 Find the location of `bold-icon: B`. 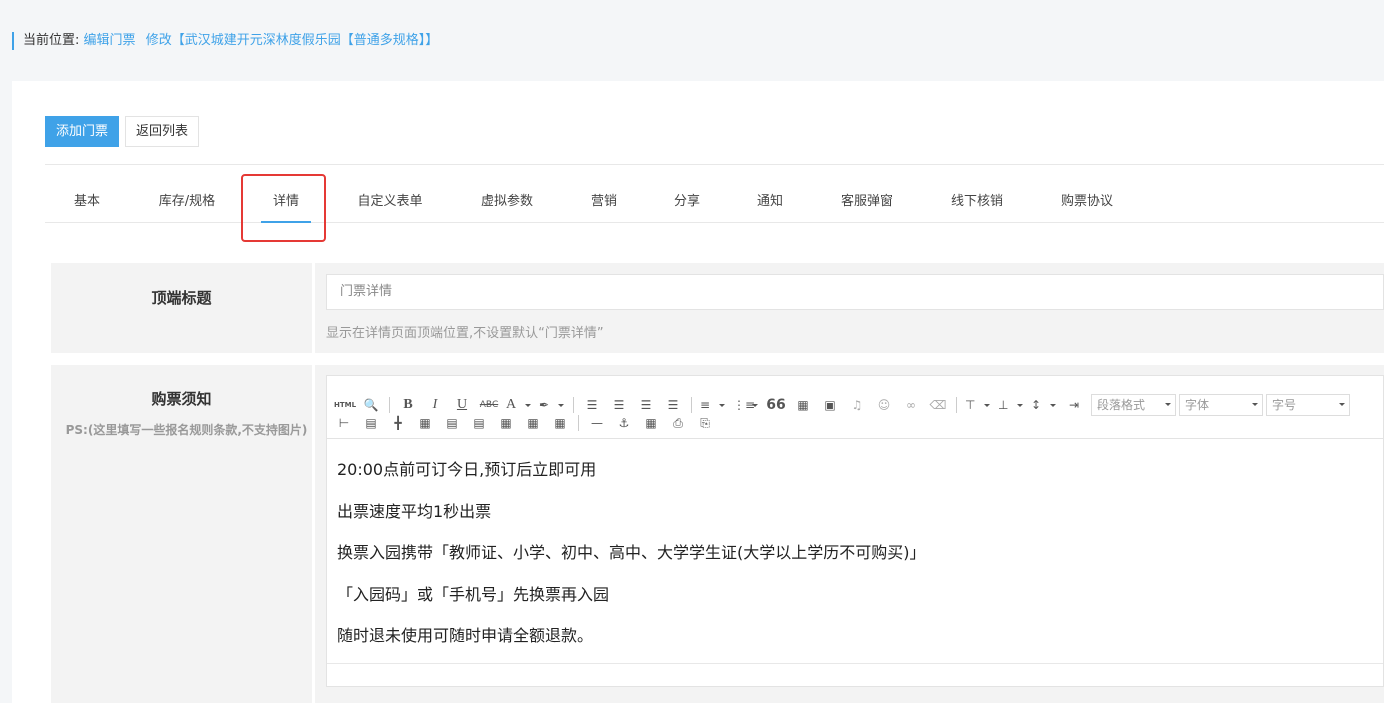

bold-icon: B is located at coordinates (408, 405).